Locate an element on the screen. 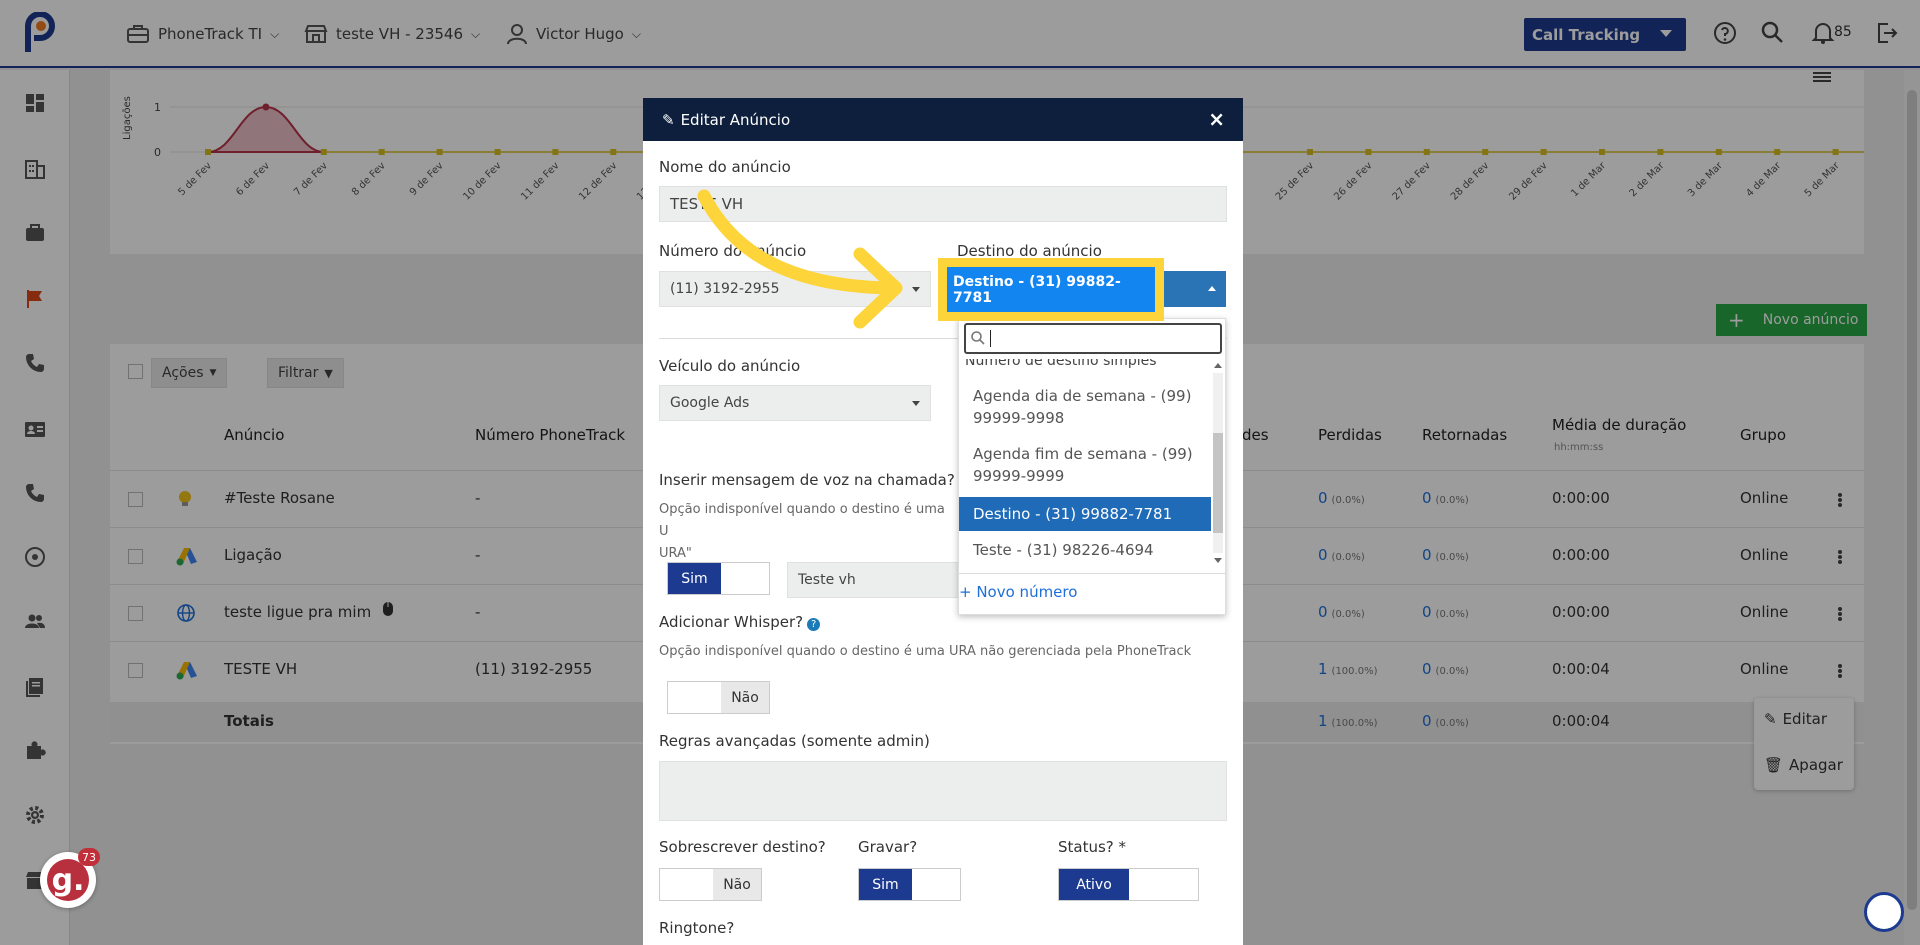 This screenshot has height=945, width=1920. overwrite-toggle: Não is located at coordinates (710, 884).